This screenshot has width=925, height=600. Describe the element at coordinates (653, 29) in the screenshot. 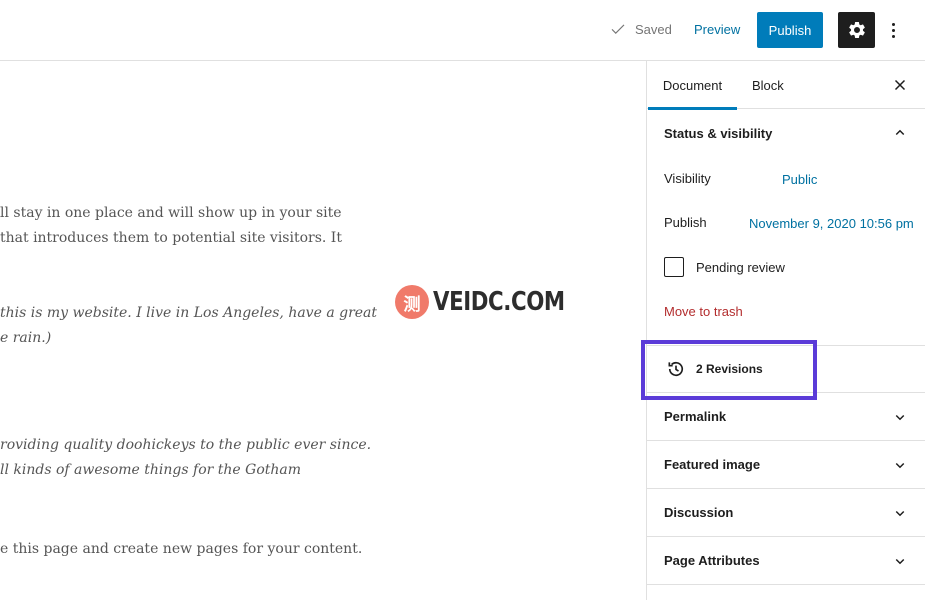

I see `saved-label: Saved` at that location.